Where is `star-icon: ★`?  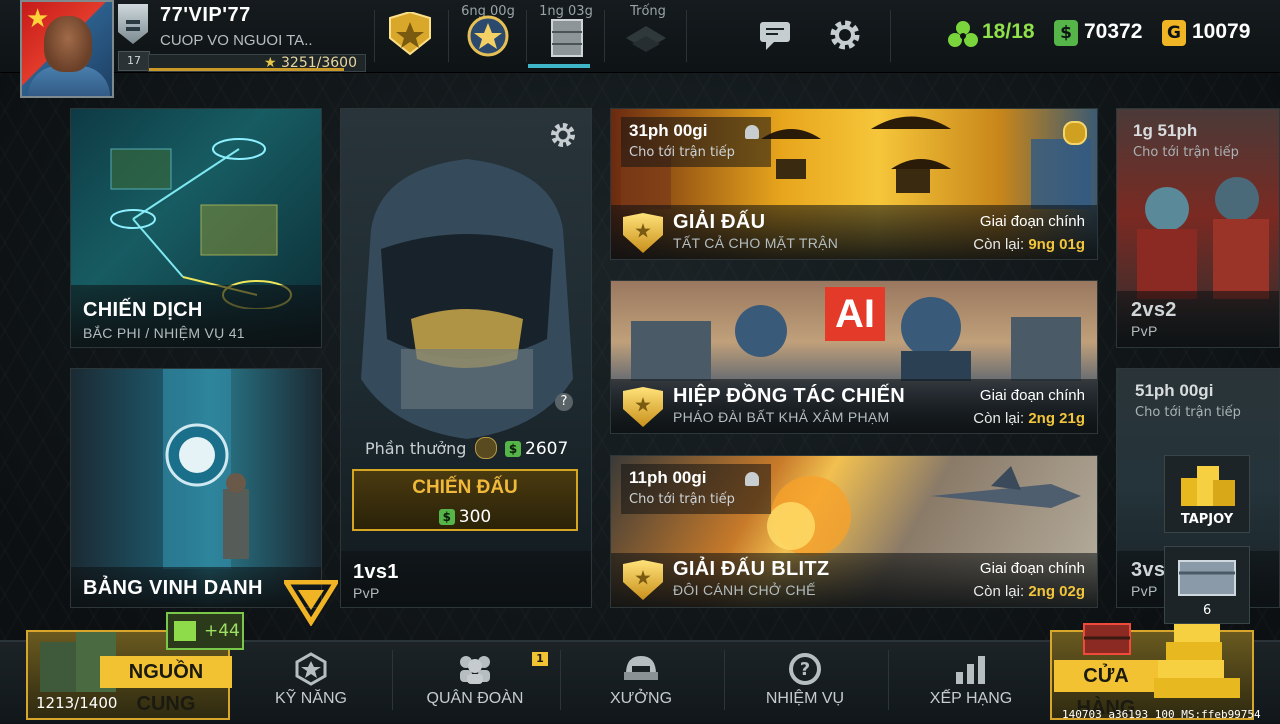 star-icon: ★ is located at coordinates (270, 63).